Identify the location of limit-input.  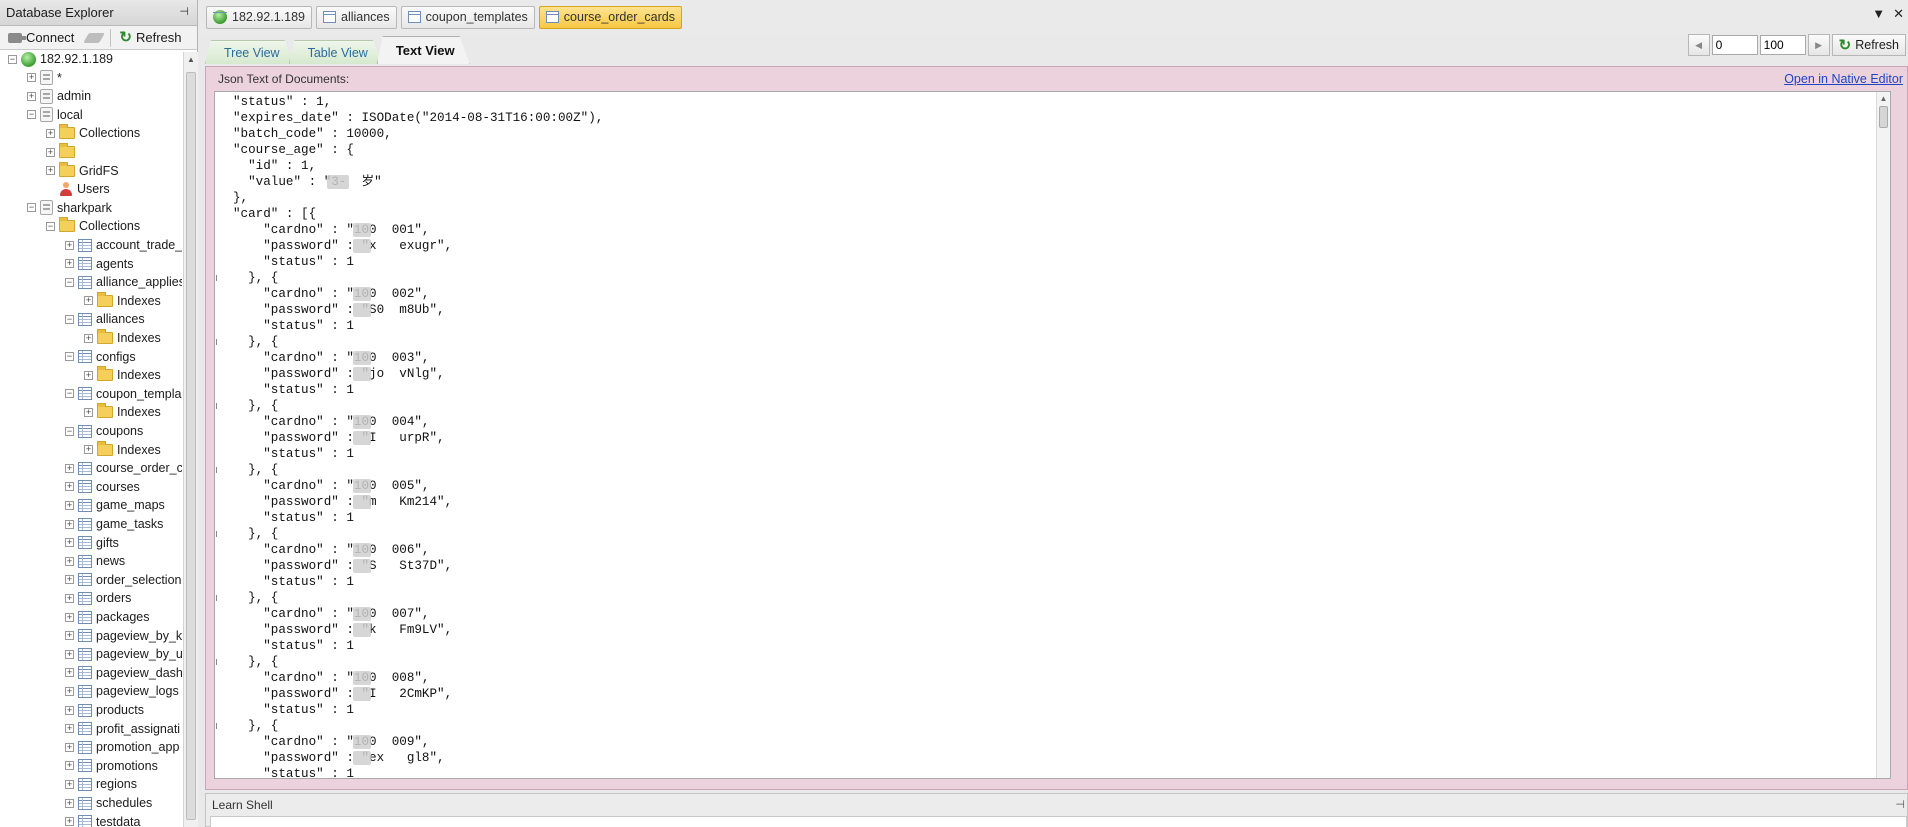
(1782, 45).